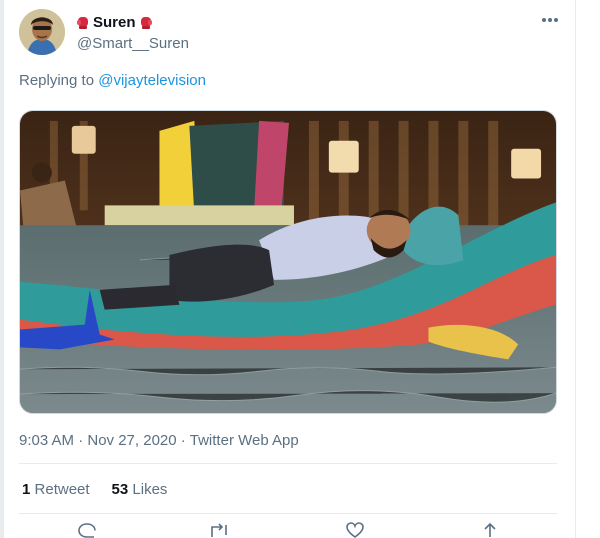 The width and height of the screenshot is (600, 538). I want to click on avatar-image, so click(42, 32).